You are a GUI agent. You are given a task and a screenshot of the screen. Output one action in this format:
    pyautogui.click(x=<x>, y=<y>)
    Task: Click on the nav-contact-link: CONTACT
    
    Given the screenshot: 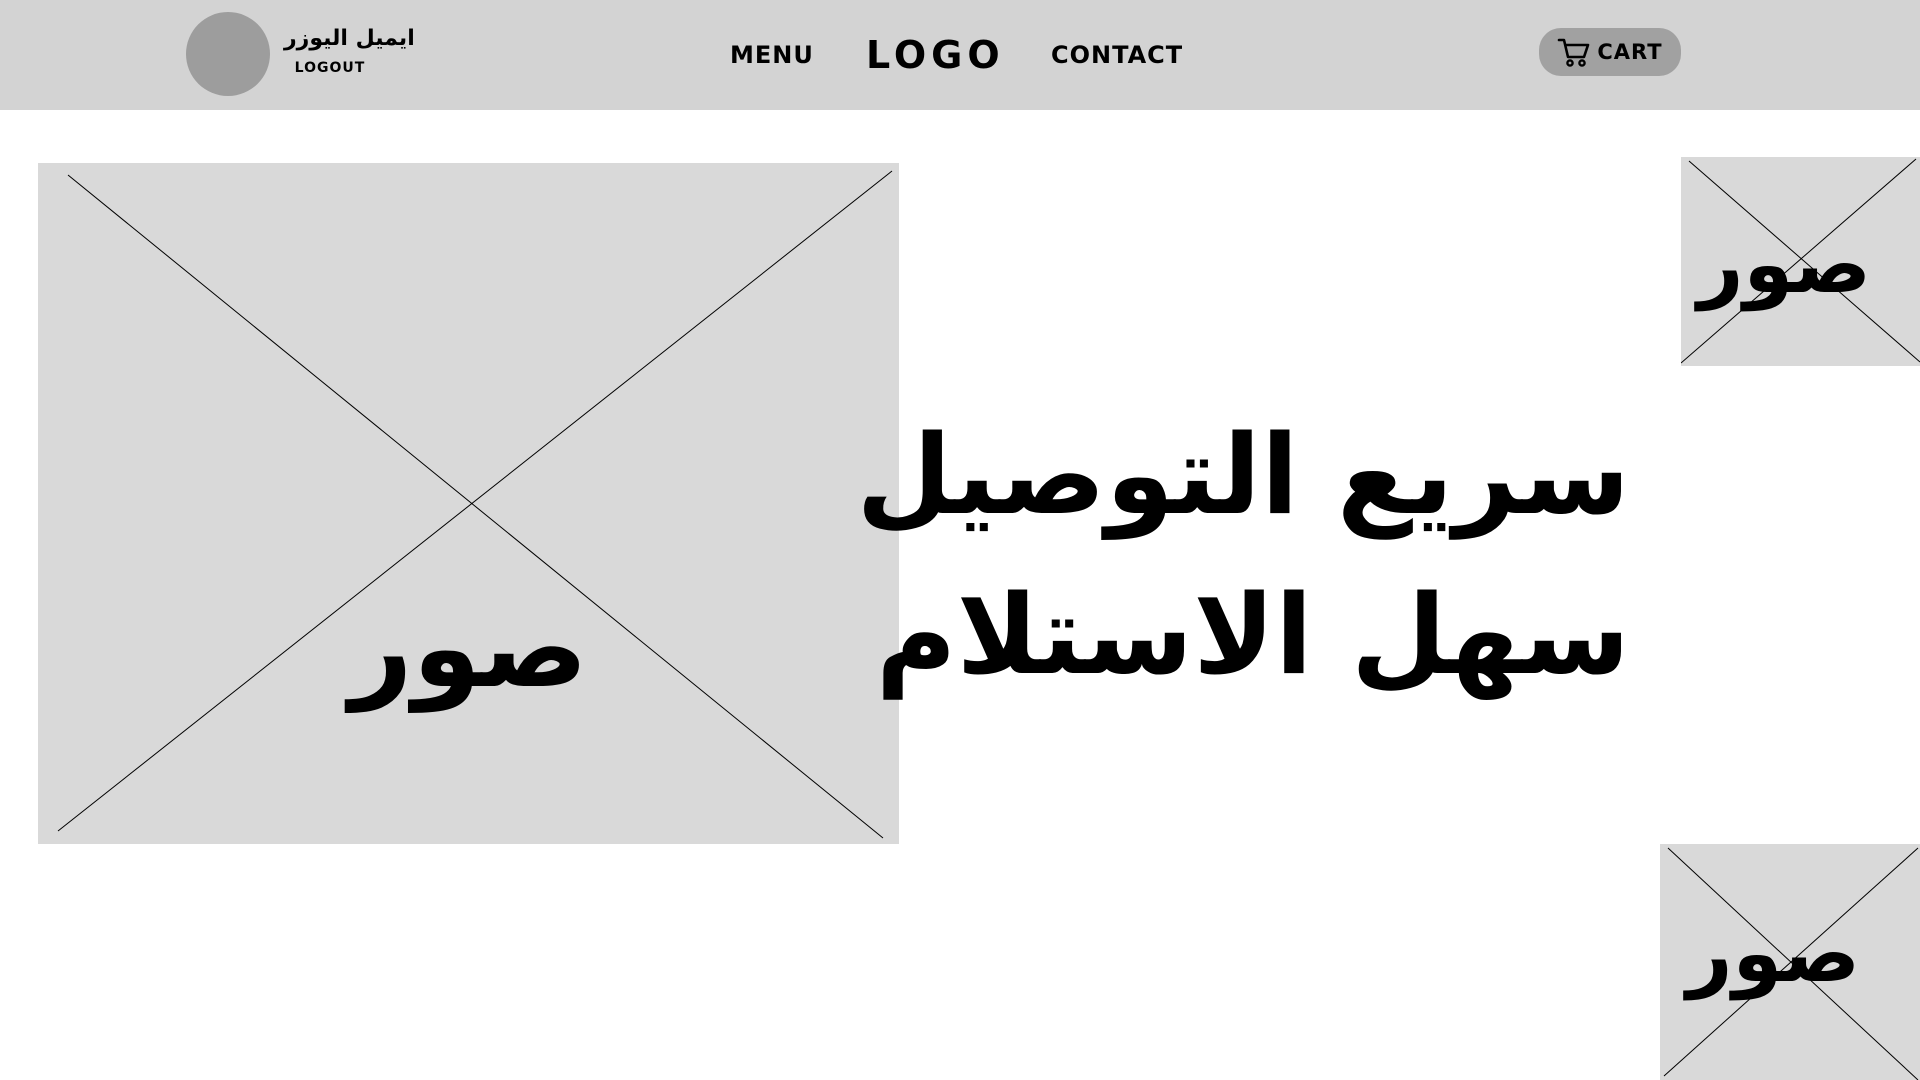 What is the action you would take?
    pyautogui.click(x=1117, y=55)
    